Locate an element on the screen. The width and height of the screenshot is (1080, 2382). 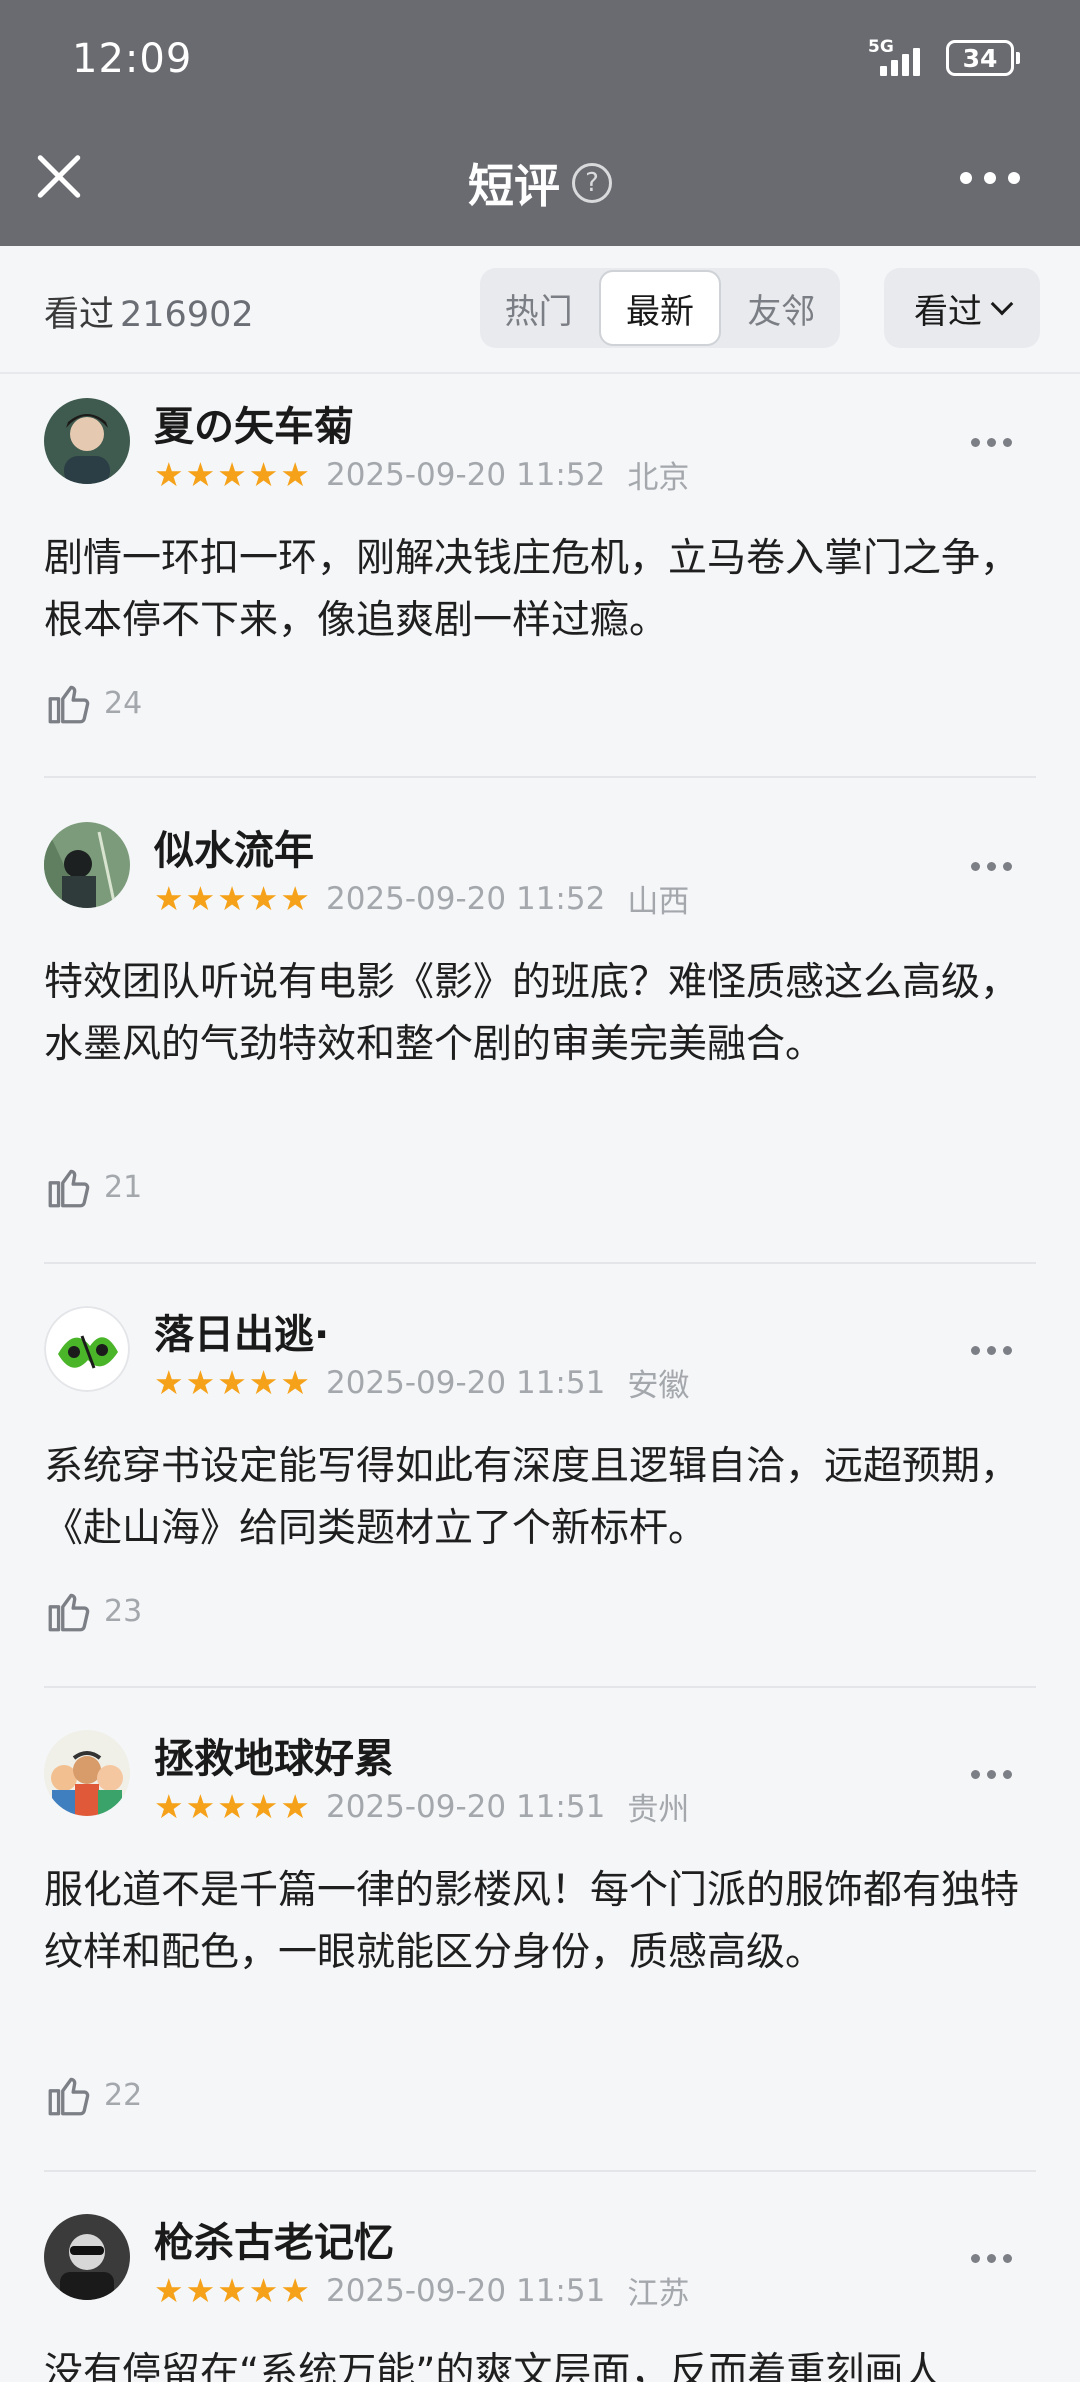
battery-icon: 34 is located at coordinates (983, 58).